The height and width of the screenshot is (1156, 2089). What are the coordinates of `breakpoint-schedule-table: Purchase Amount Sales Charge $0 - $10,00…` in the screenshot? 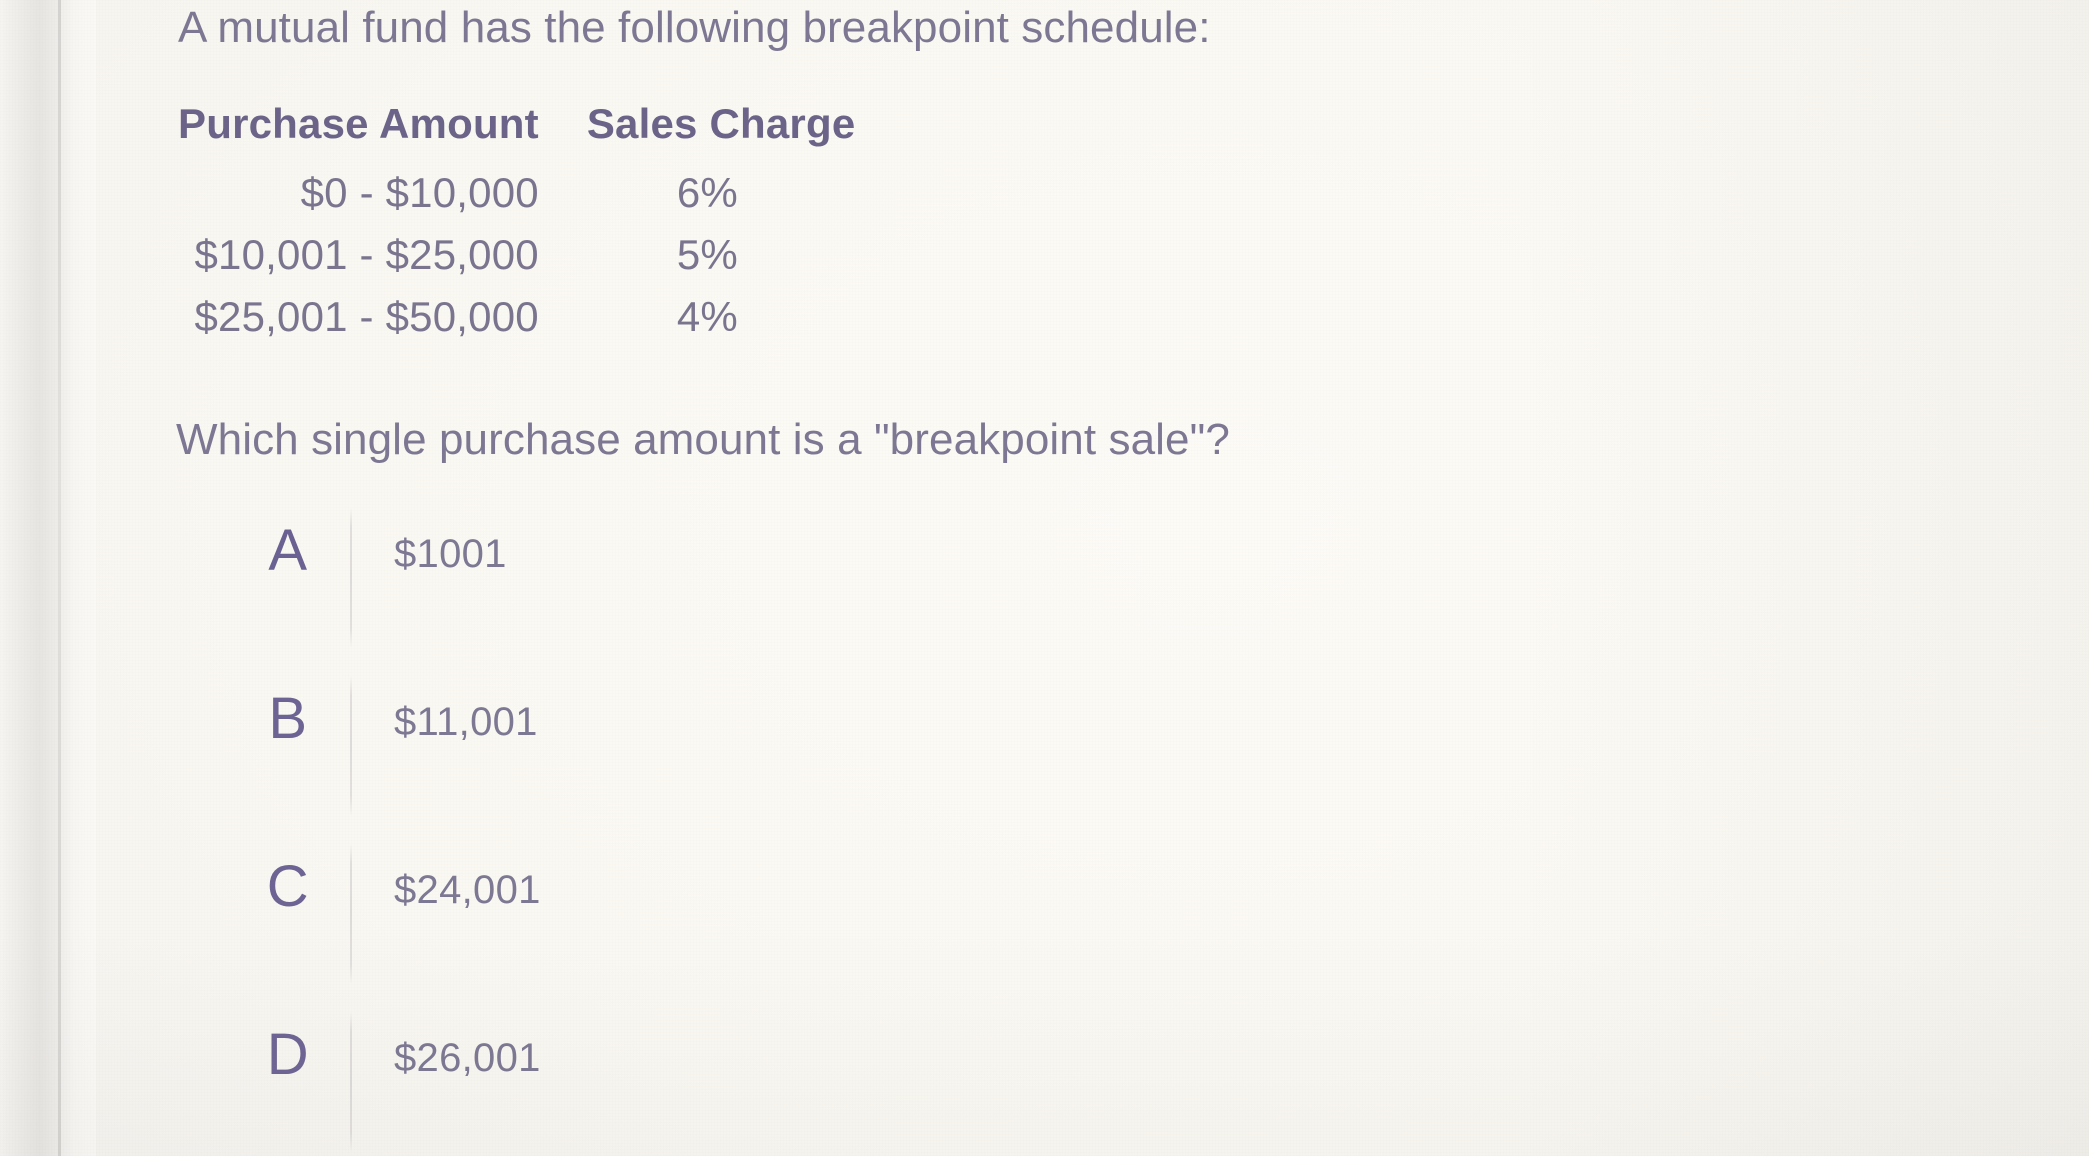 It's located at (516, 226).